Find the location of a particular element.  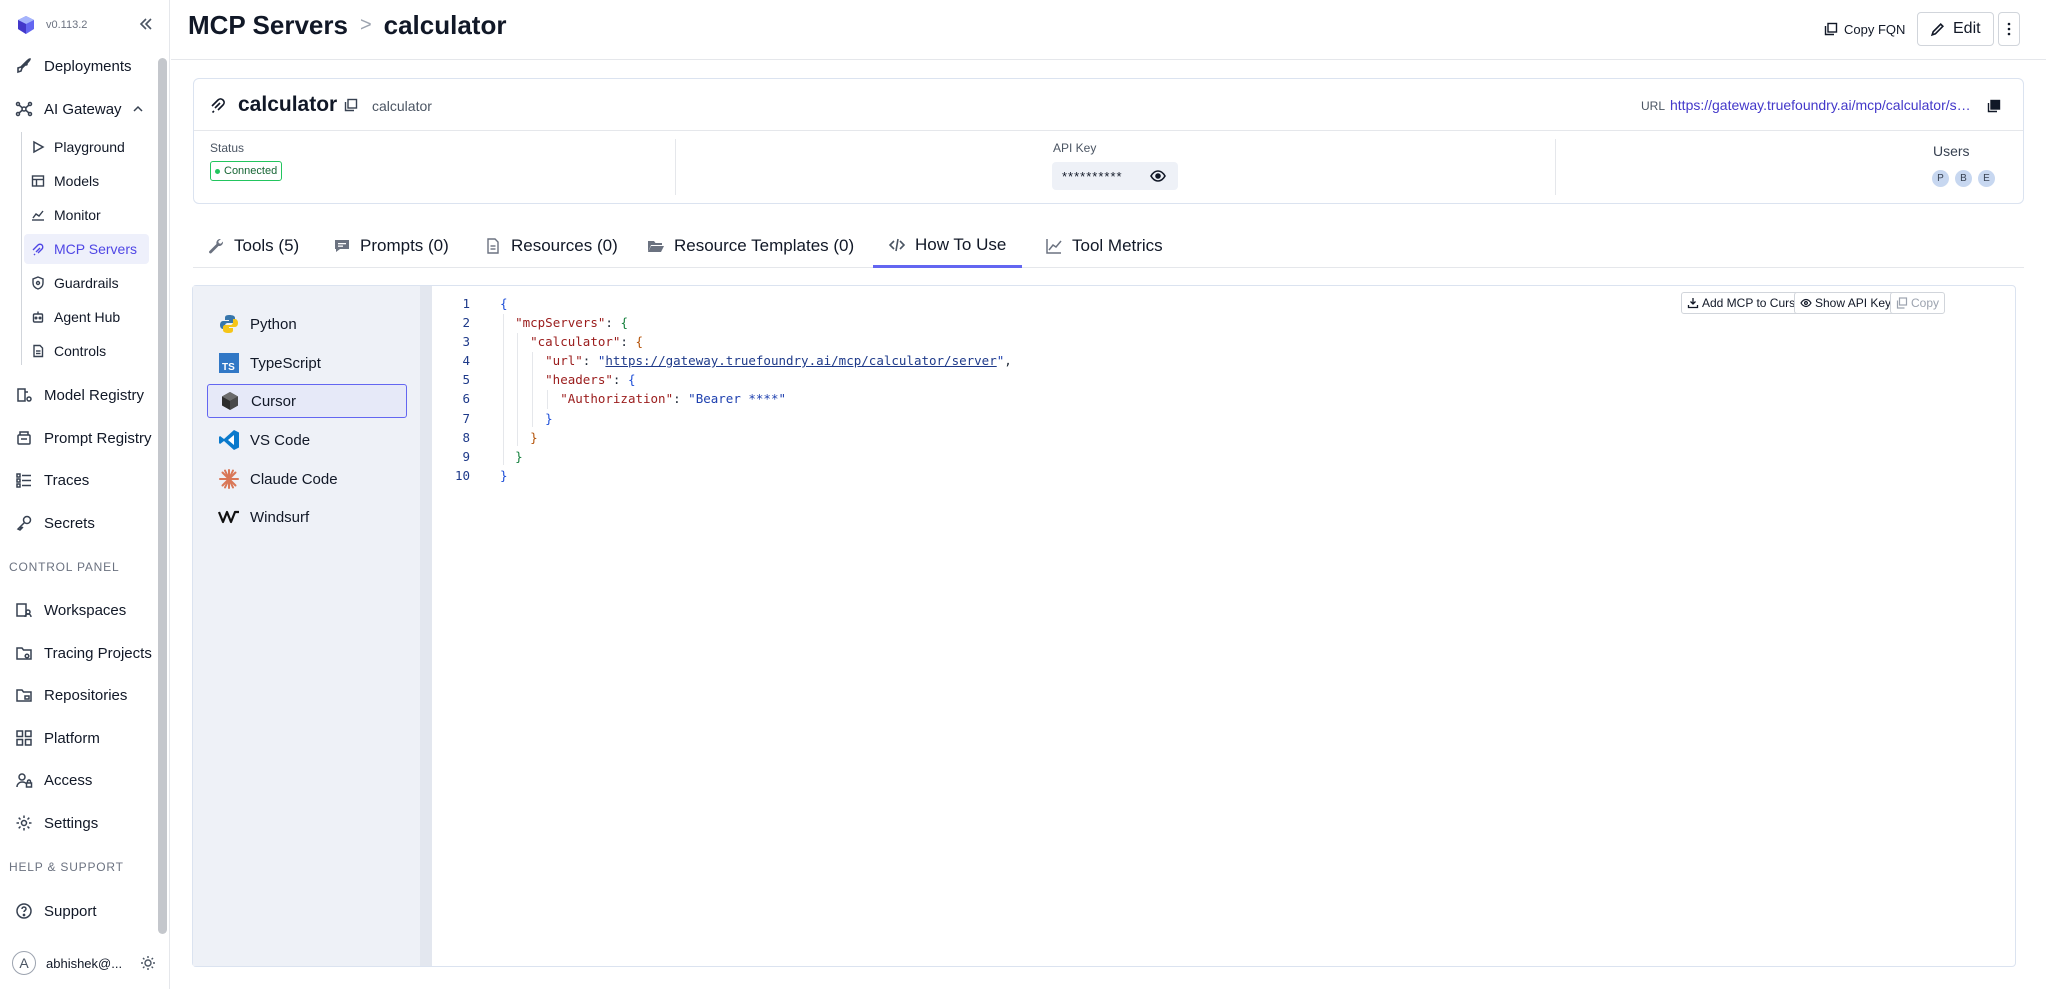

show-api-key-label: Show API Key is located at coordinates (1853, 303).